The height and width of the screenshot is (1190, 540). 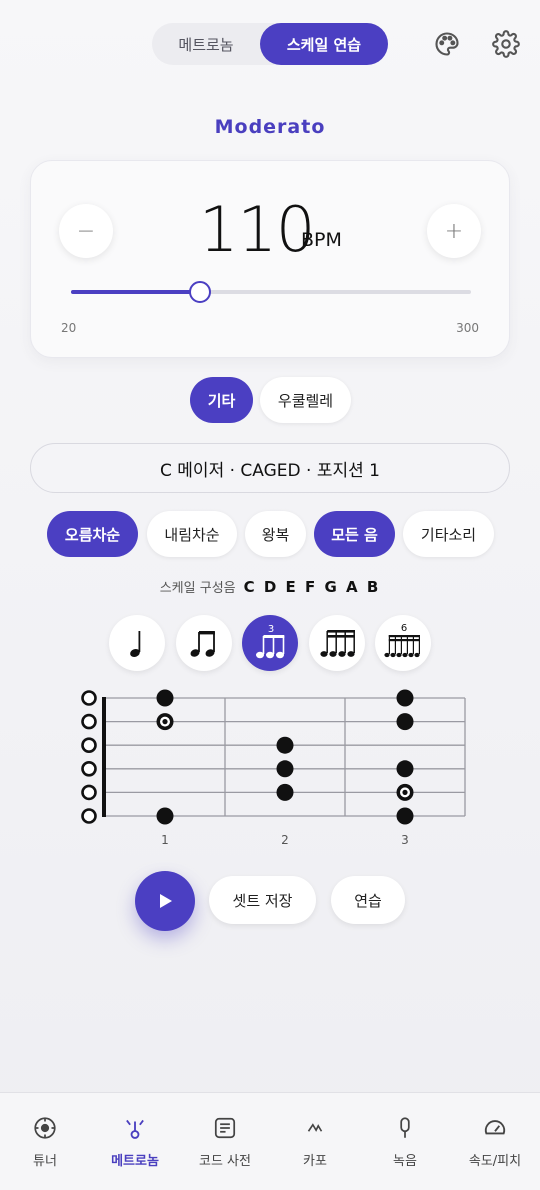 What do you see at coordinates (315, 1128) in the screenshot?
I see `capo-icon` at bounding box center [315, 1128].